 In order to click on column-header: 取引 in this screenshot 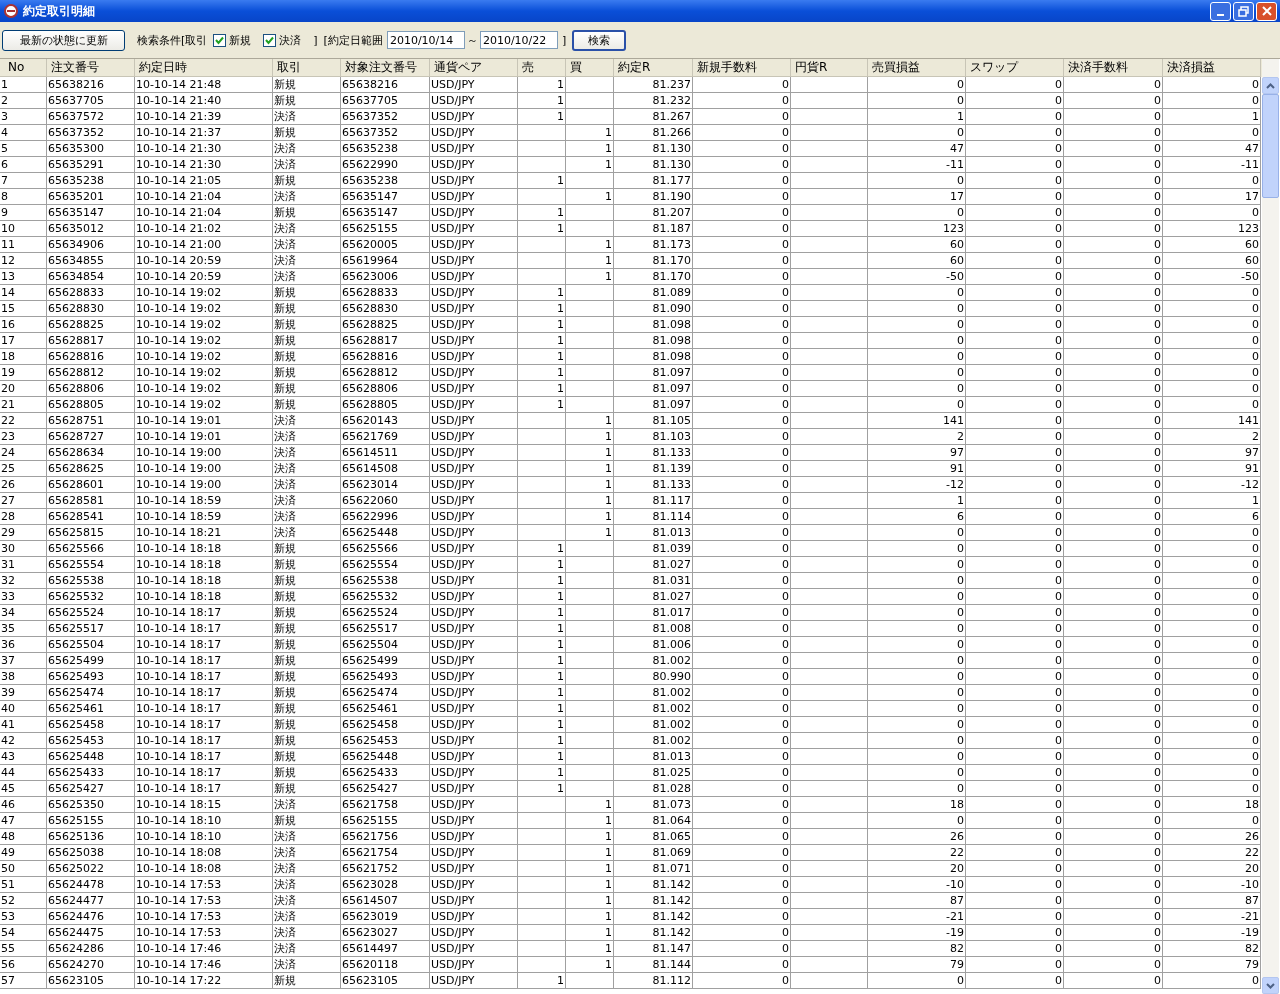, I will do `click(307, 68)`.